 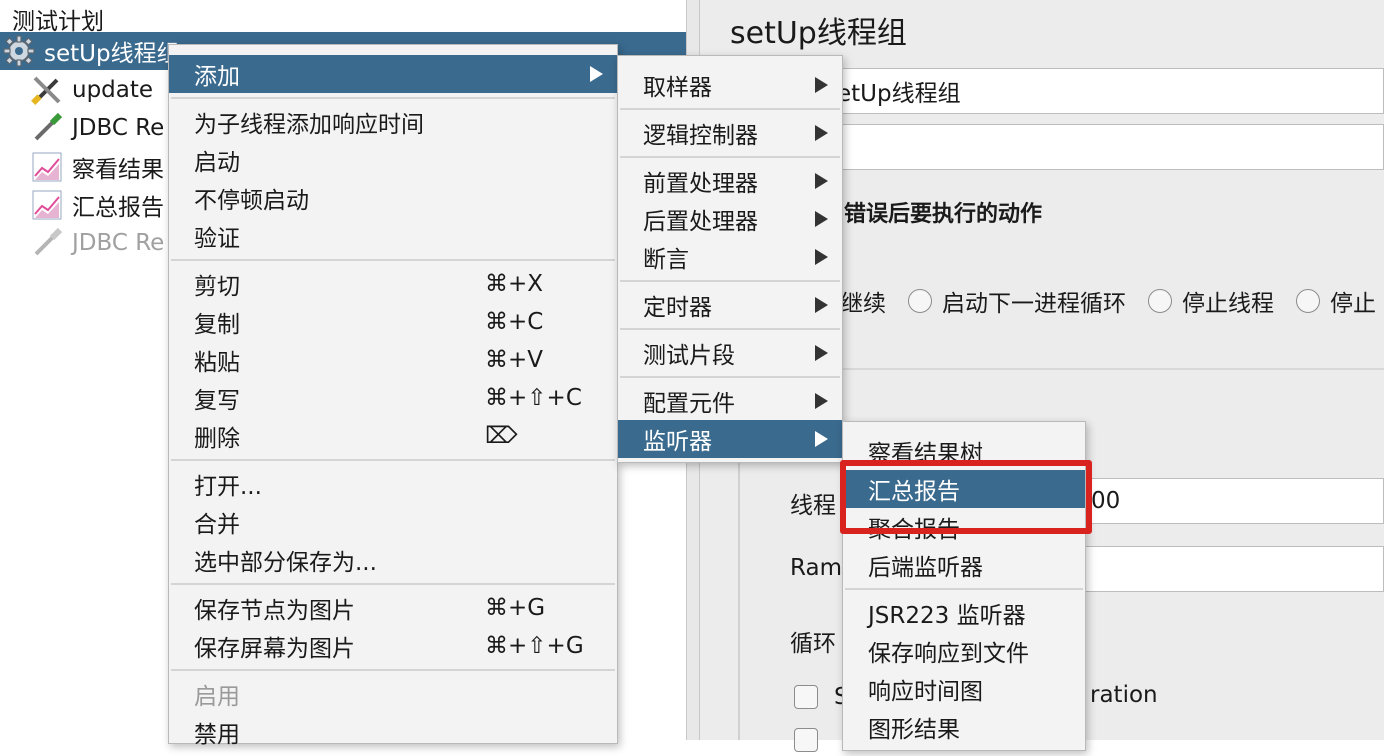 What do you see at coordinates (393, 436) in the screenshot?
I see `menu-item-remove: 删除 ⌦` at bounding box center [393, 436].